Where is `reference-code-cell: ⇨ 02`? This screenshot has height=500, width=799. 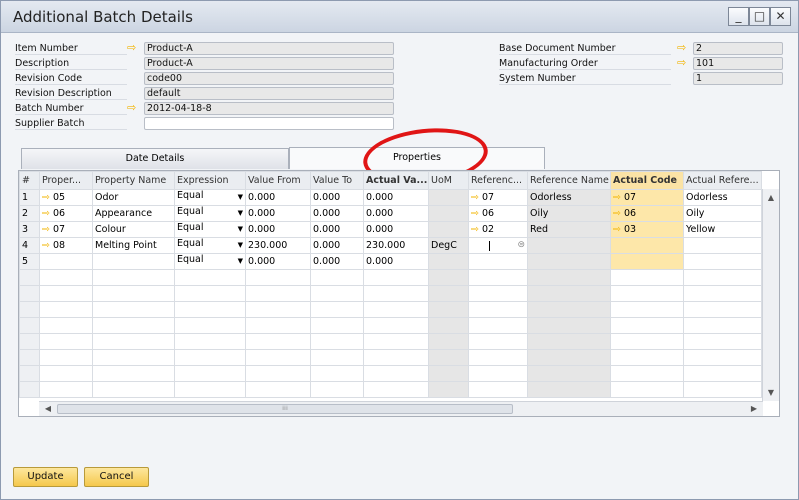 reference-code-cell: ⇨ 02 is located at coordinates (498, 229).